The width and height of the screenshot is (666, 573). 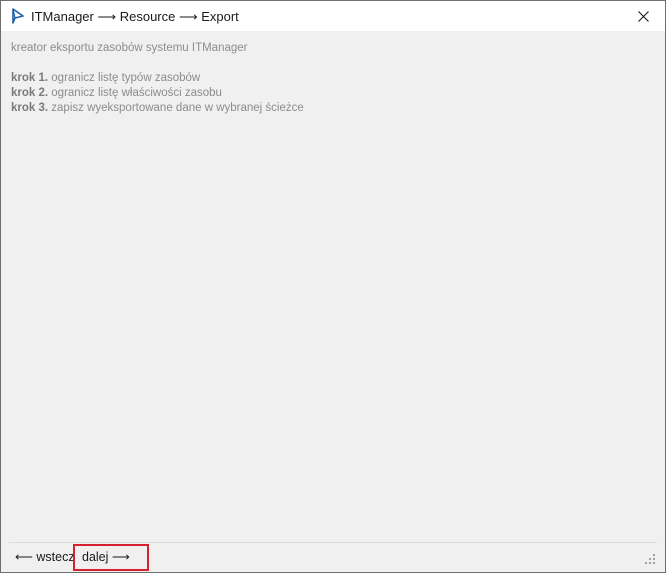 I want to click on app-logo-icon, so click(x=18, y=16).